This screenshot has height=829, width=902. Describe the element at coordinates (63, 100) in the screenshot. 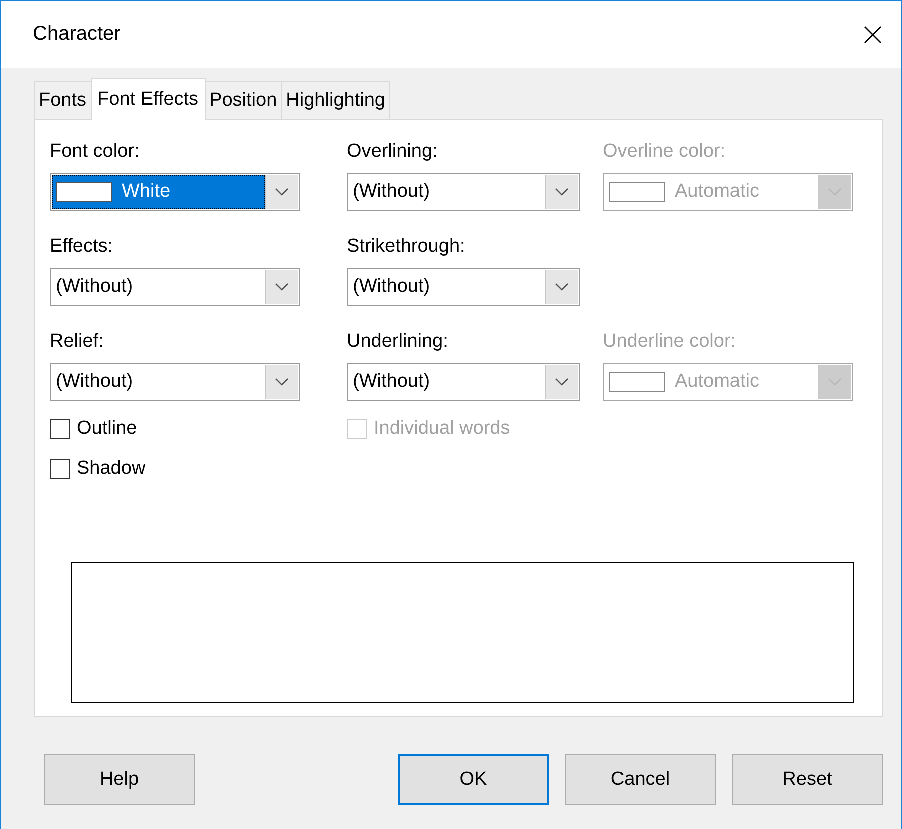

I see `tab: Fonts` at that location.